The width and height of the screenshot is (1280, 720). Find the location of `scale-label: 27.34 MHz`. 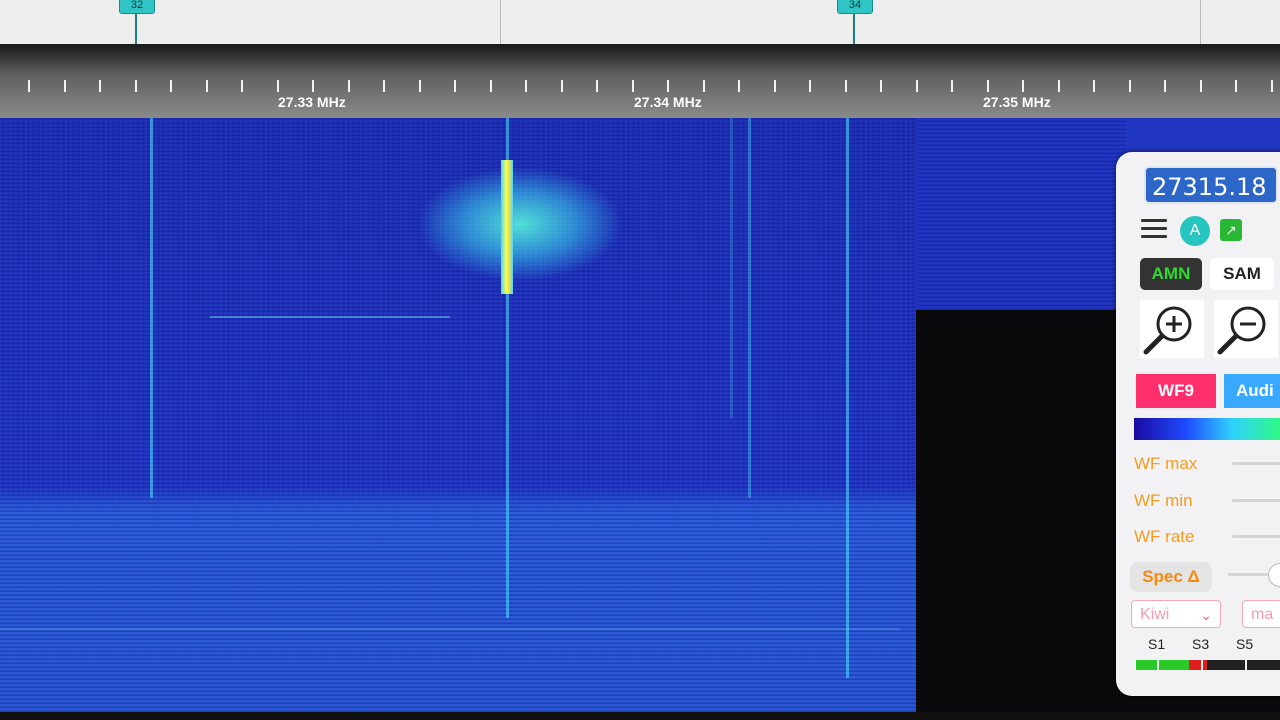

scale-label: 27.34 MHz is located at coordinates (668, 102).